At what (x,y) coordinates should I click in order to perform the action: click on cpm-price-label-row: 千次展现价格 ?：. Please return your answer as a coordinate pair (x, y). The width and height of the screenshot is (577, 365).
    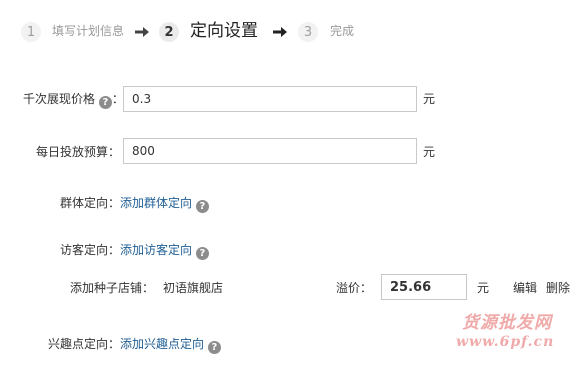
    Looking at the image, I should click on (73, 100).